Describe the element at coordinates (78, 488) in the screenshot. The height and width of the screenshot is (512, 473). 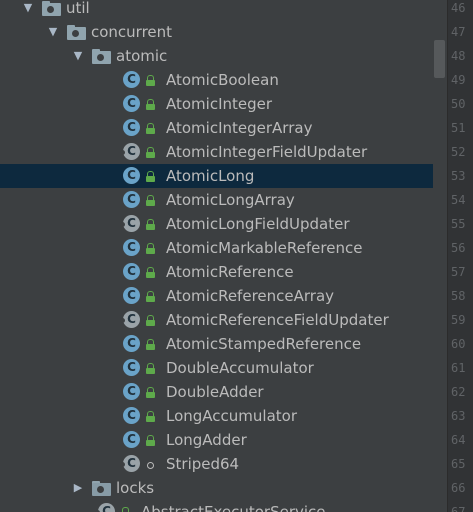
I see `chevron-right-icon: ▶` at that location.